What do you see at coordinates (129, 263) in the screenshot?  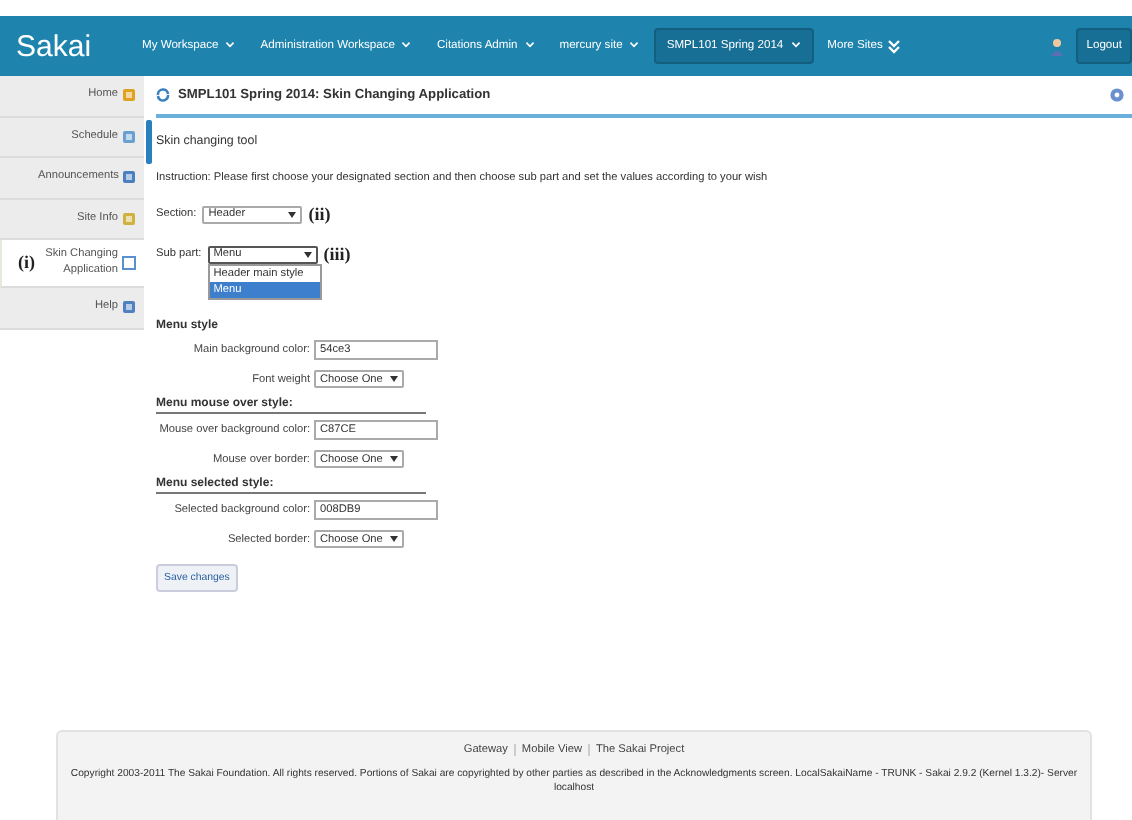 I see `square-icon` at bounding box center [129, 263].